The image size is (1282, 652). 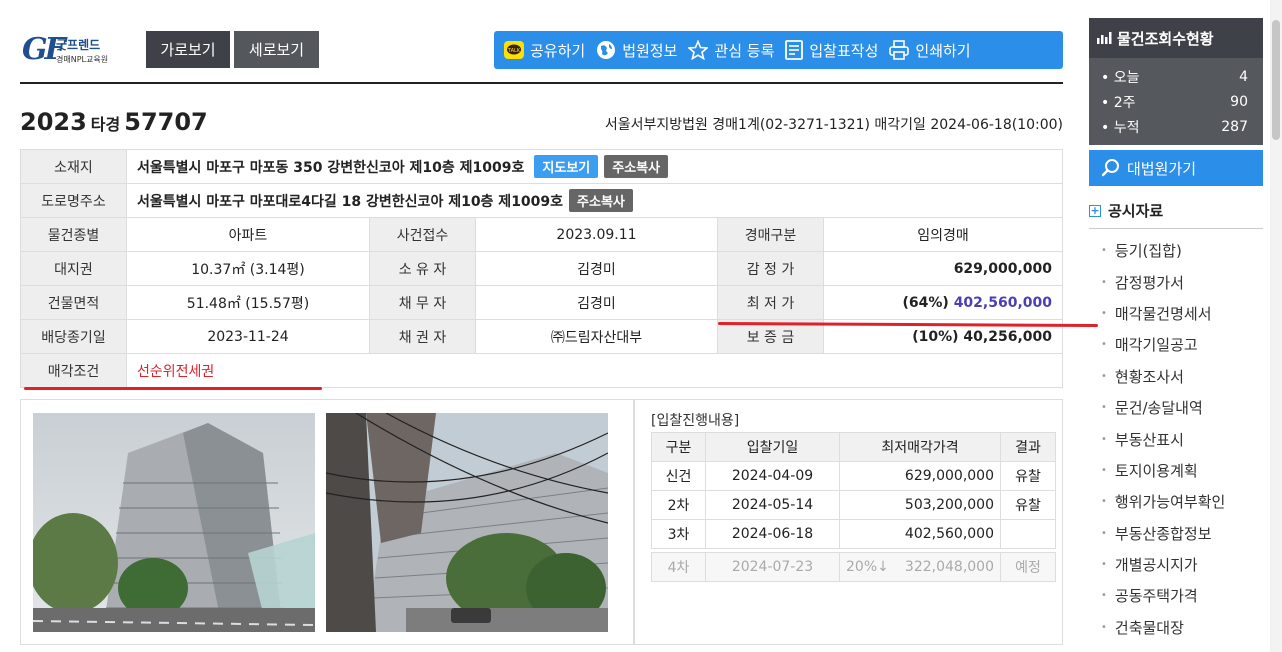 What do you see at coordinates (943, 50) in the screenshot?
I see `print-label: 인쇄하기` at bounding box center [943, 50].